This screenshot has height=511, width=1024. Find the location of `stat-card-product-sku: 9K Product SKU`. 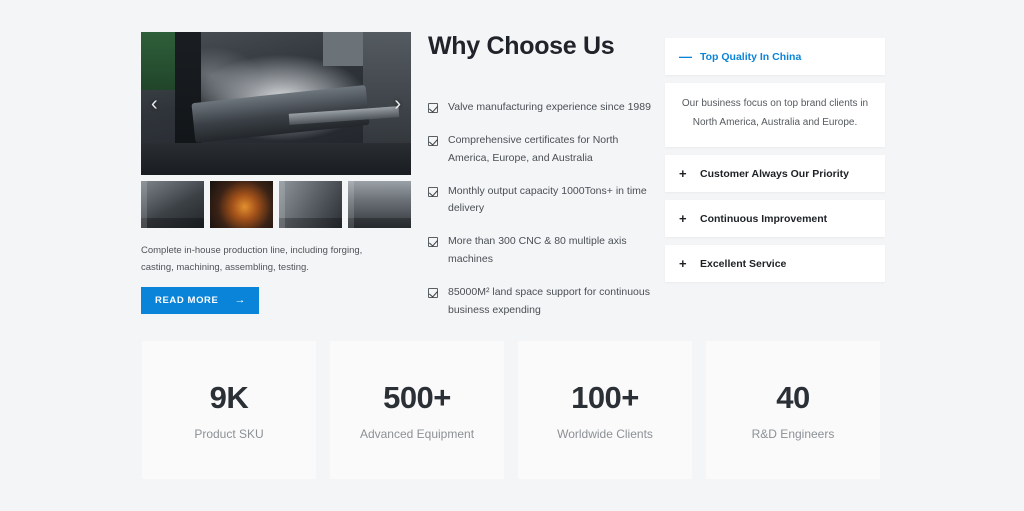

stat-card-product-sku: 9K Product SKU is located at coordinates (229, 410).